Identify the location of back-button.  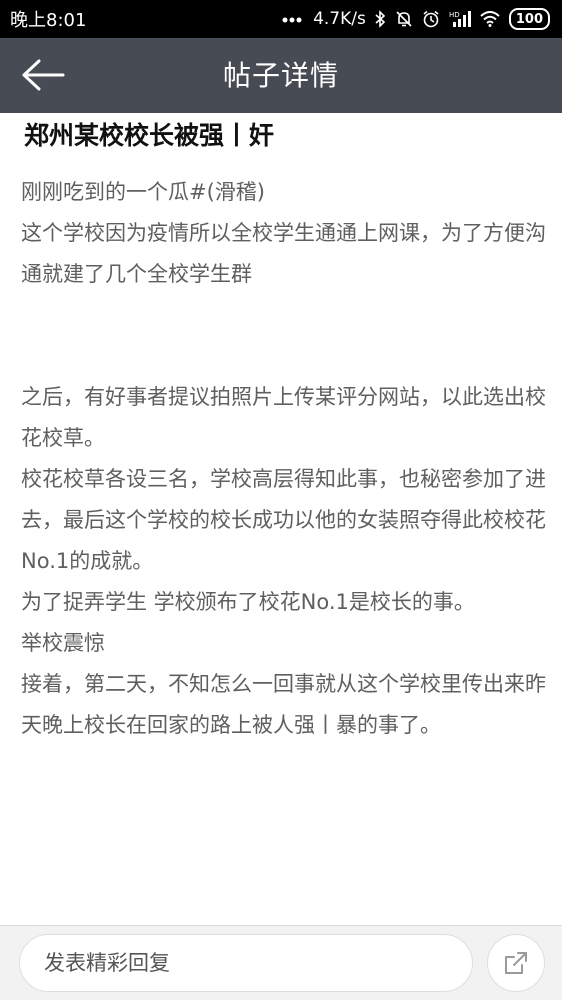
(43, 75).